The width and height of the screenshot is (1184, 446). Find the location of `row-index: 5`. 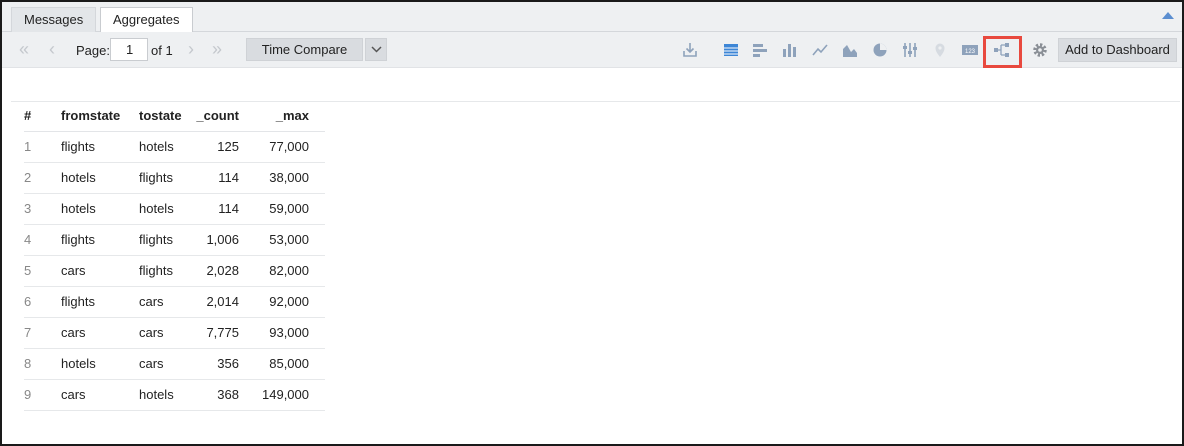

row-index: 5 is located at coordinates (28, 270).